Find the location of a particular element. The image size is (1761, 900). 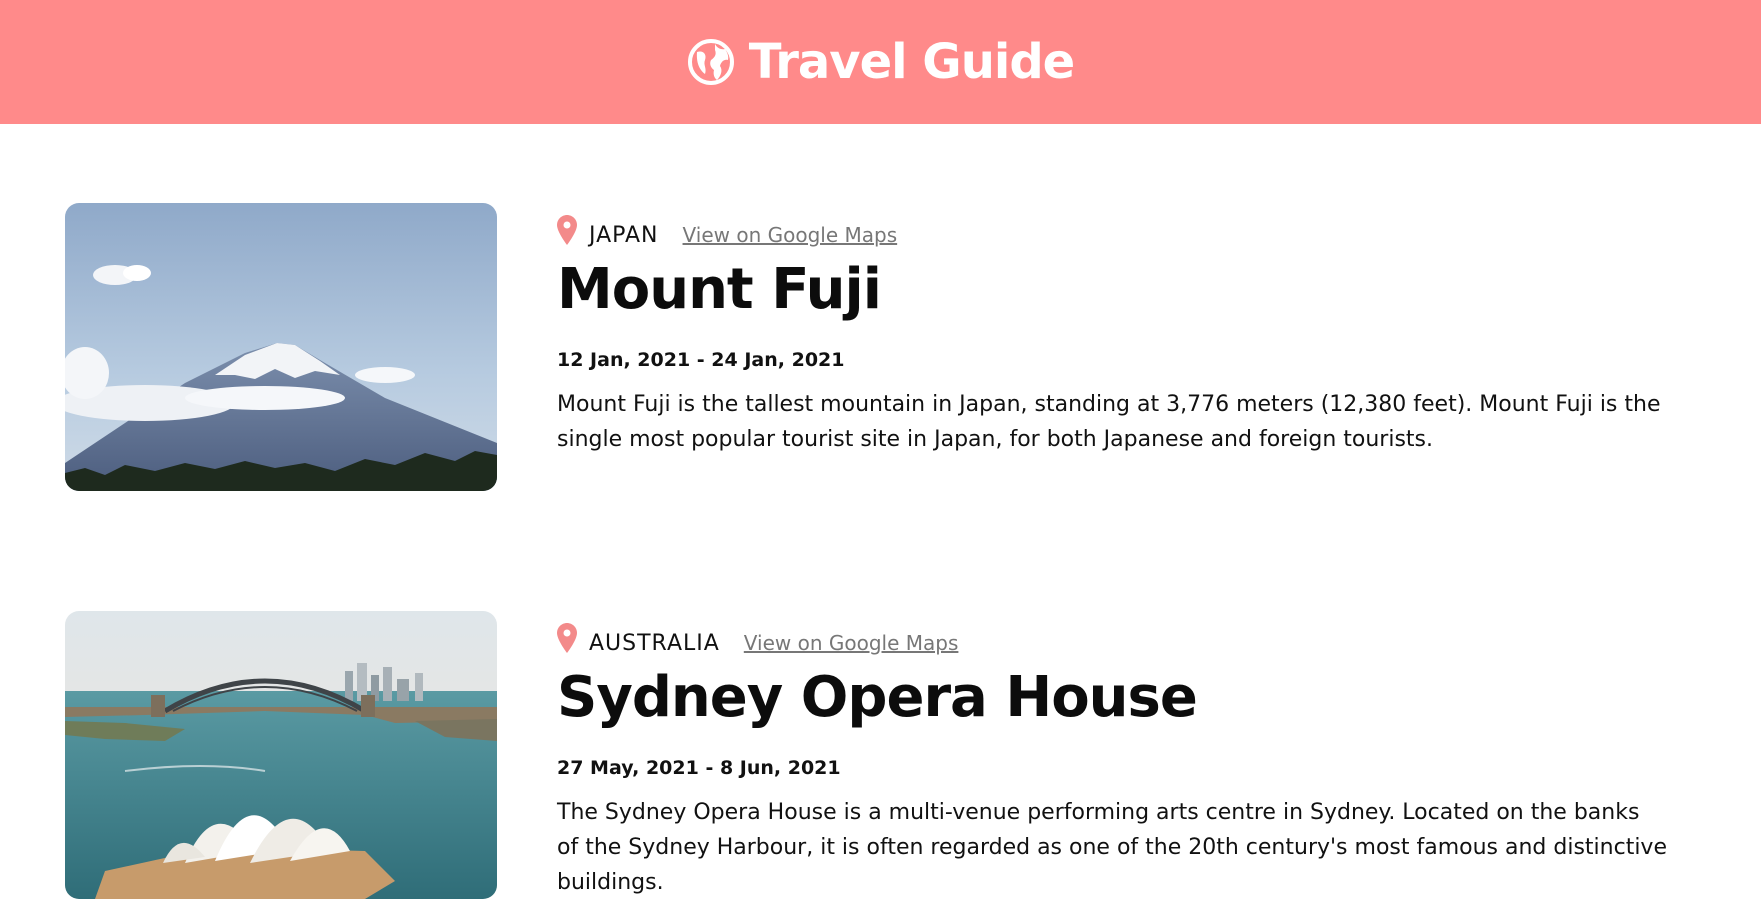

site-header: Travel Guide is located at coordinates (880, 62).